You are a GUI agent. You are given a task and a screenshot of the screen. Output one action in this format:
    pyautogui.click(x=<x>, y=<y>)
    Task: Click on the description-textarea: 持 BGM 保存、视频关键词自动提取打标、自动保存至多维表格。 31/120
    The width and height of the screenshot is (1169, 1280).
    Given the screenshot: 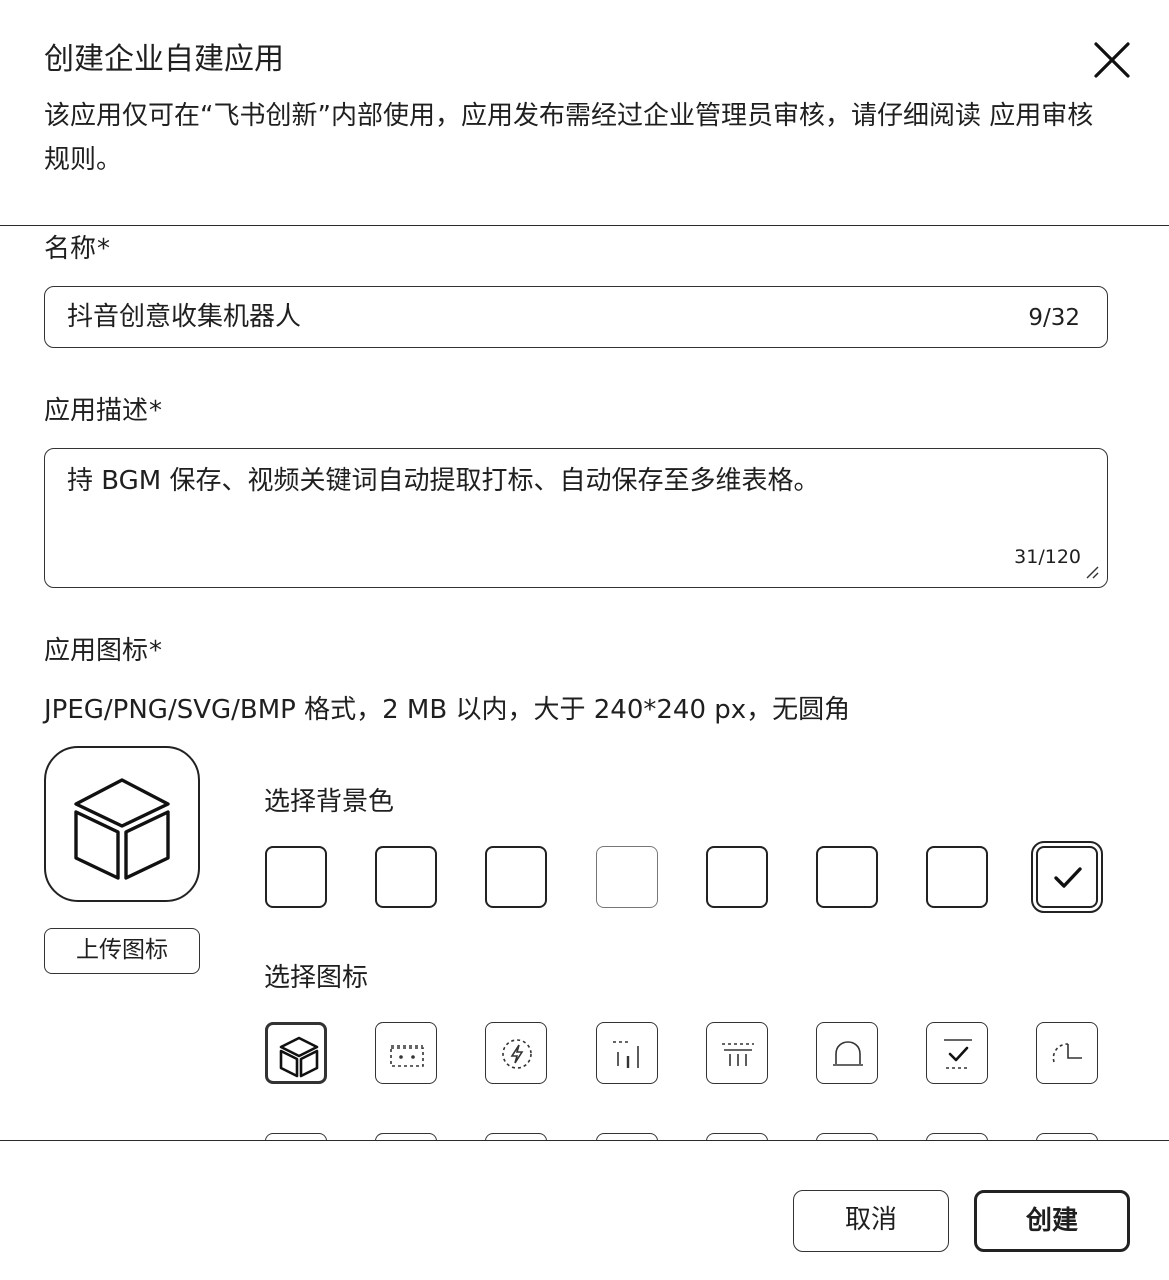 What is the action you would take?
    pyautogui.click(x=576, y=518)
    